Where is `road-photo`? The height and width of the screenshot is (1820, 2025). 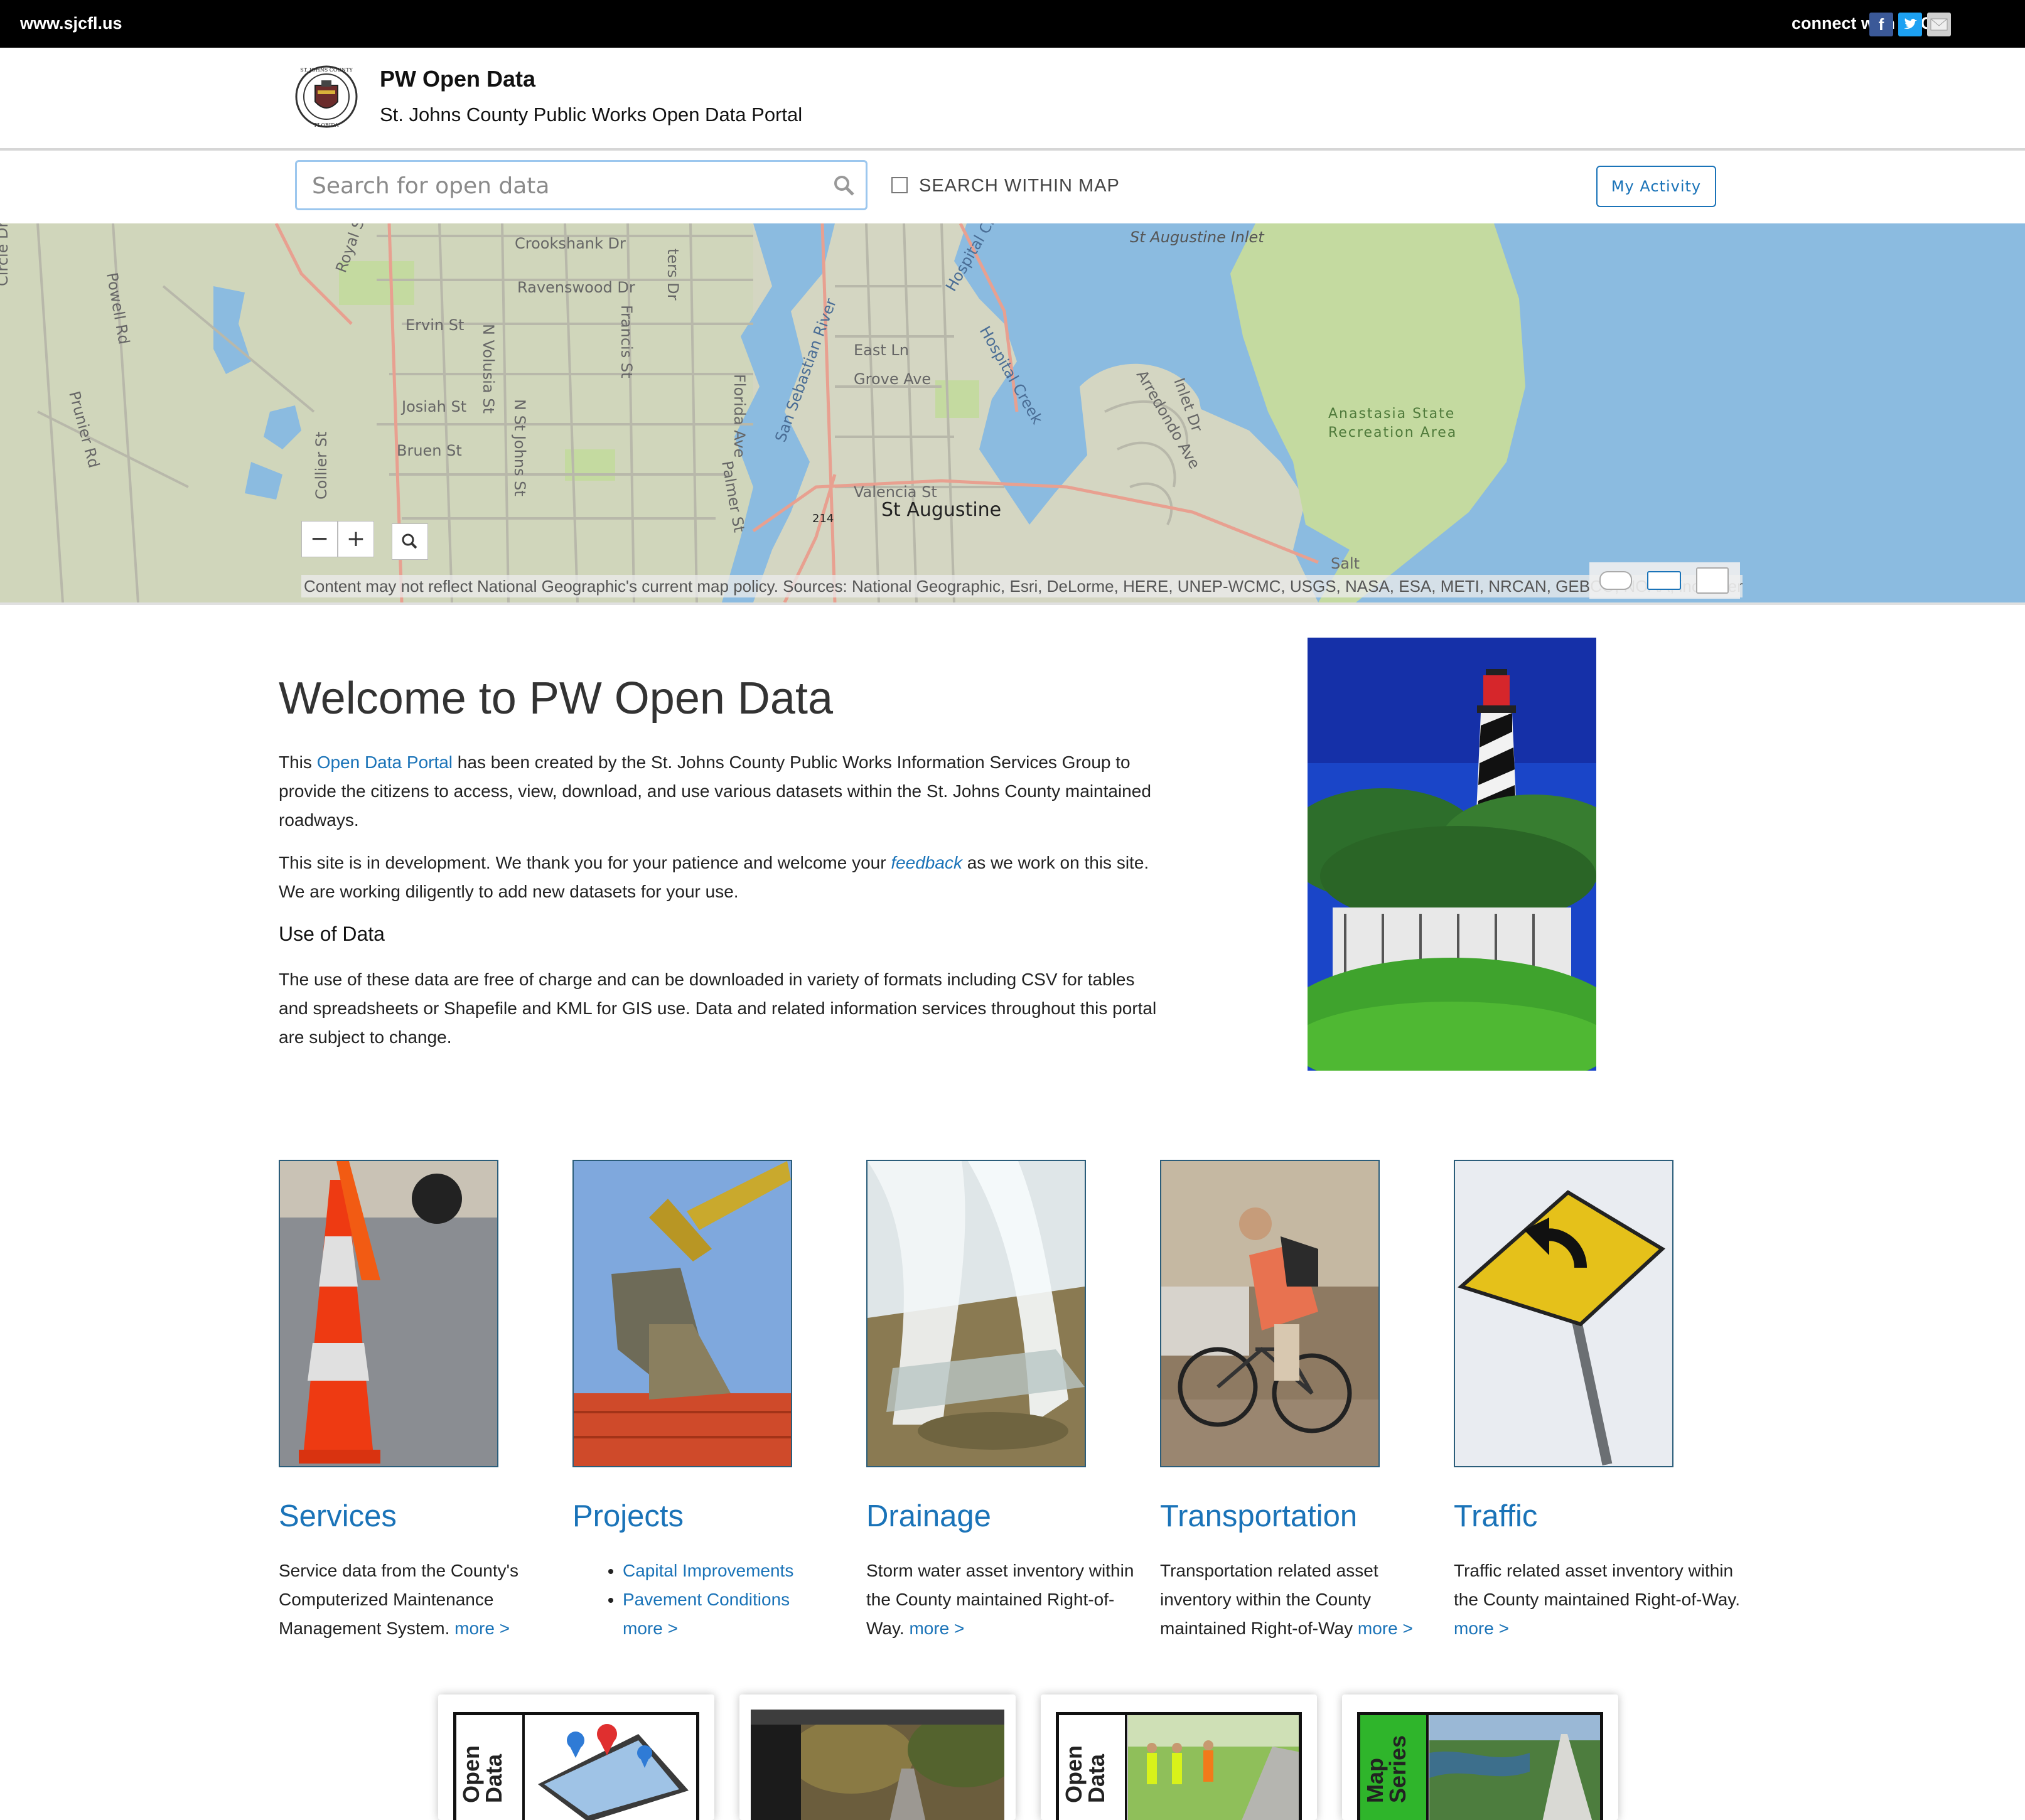 road-photo is located at coordinates (902, 1772).